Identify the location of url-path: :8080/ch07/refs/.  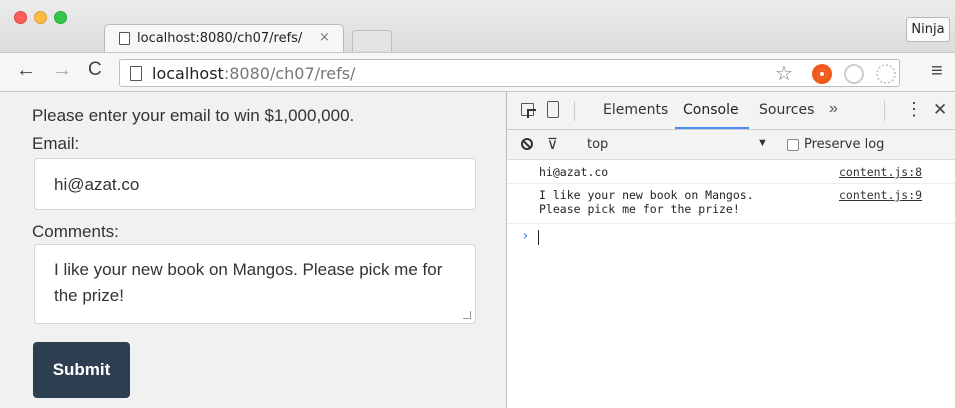
(289, 73).